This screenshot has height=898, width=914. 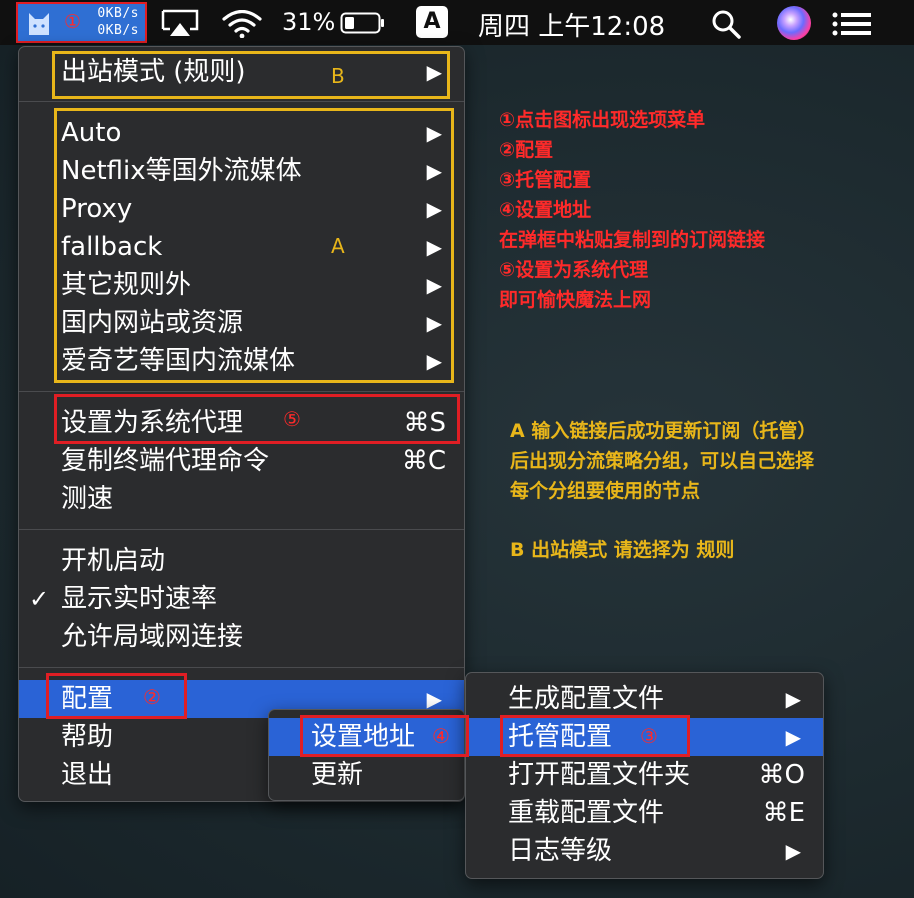 What do you see at coordinates (574, 270) in the screenshot?
I see `step-line: ⑤设置为系统代理` at bounding box center [574, 270].